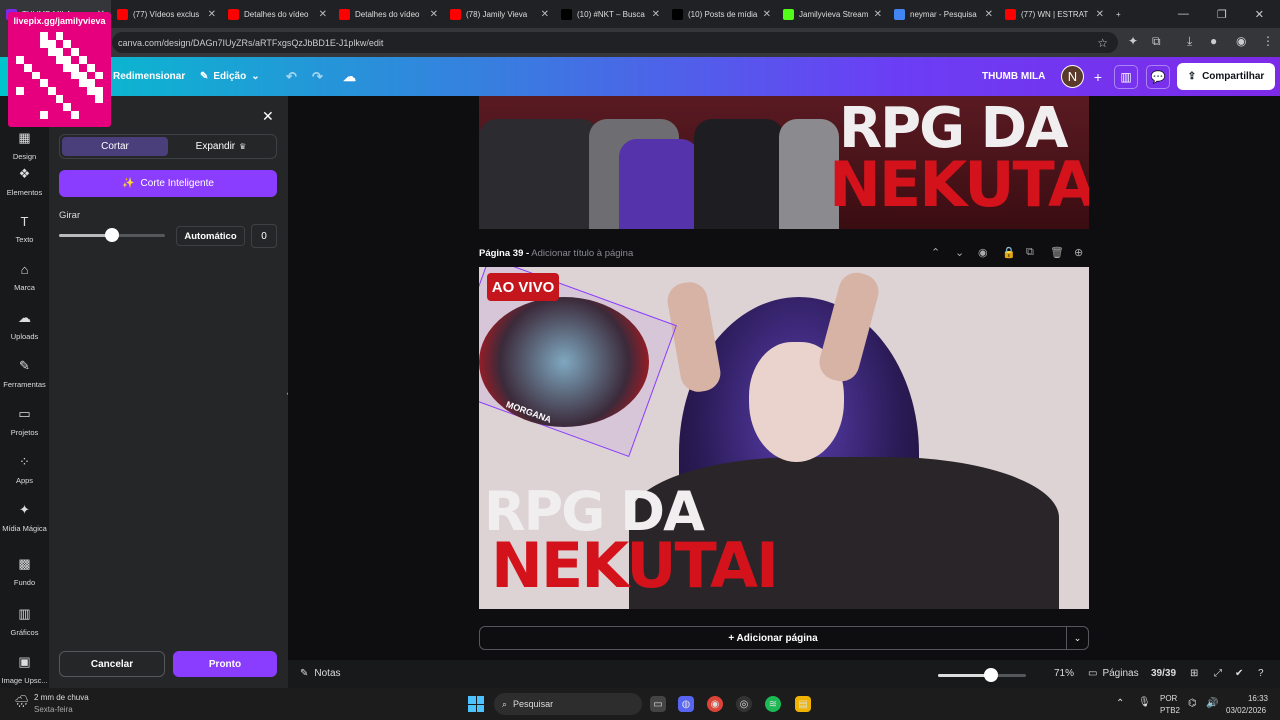 Image resolution: width=1280 pixels, height=720 pixels. I want to click on sidebar-item-elementos: ❖ Elementos, so click(24, 181).